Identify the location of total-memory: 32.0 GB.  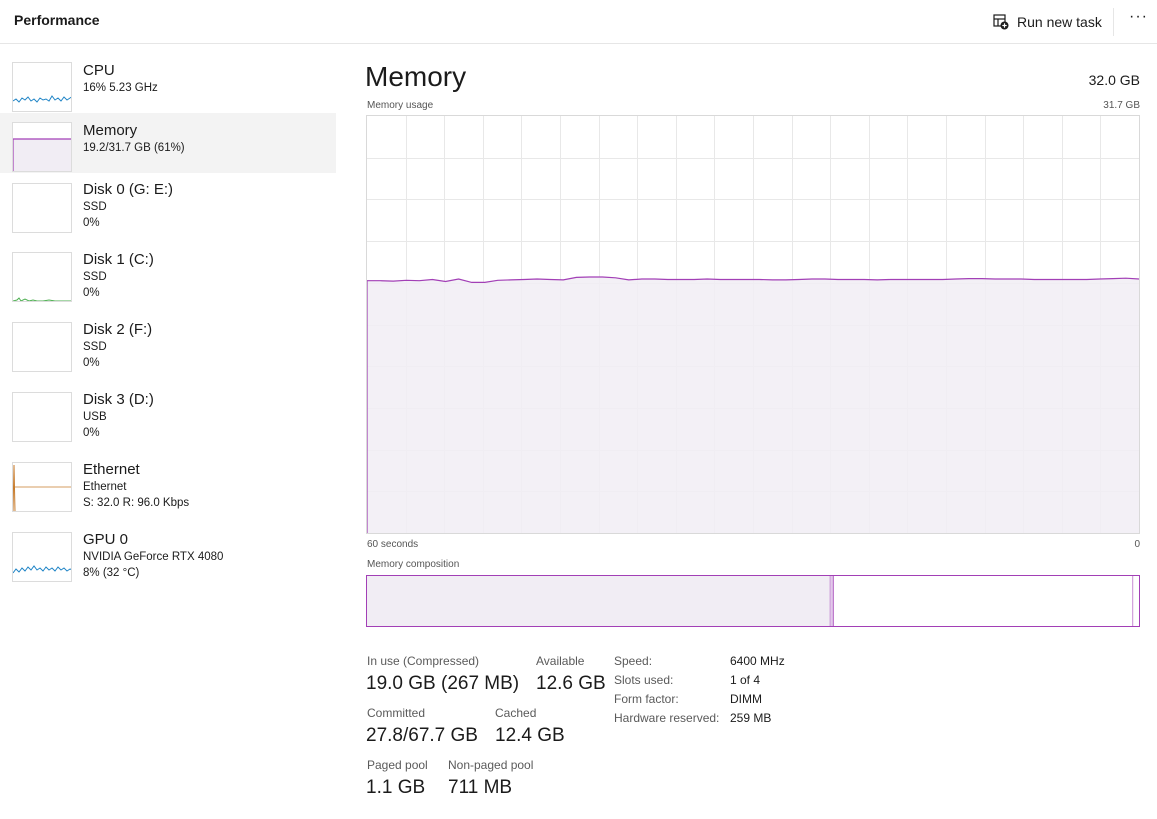
(1114, 80).